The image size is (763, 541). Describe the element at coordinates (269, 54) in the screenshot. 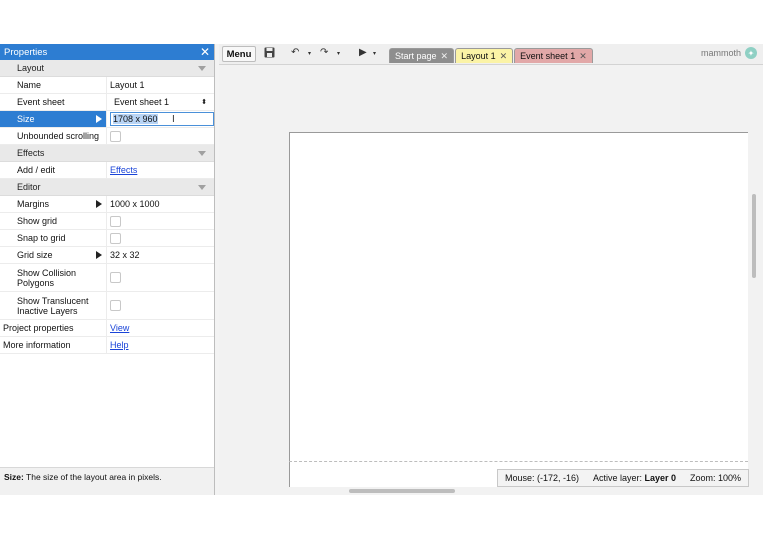

I see `save-icon` at that location.